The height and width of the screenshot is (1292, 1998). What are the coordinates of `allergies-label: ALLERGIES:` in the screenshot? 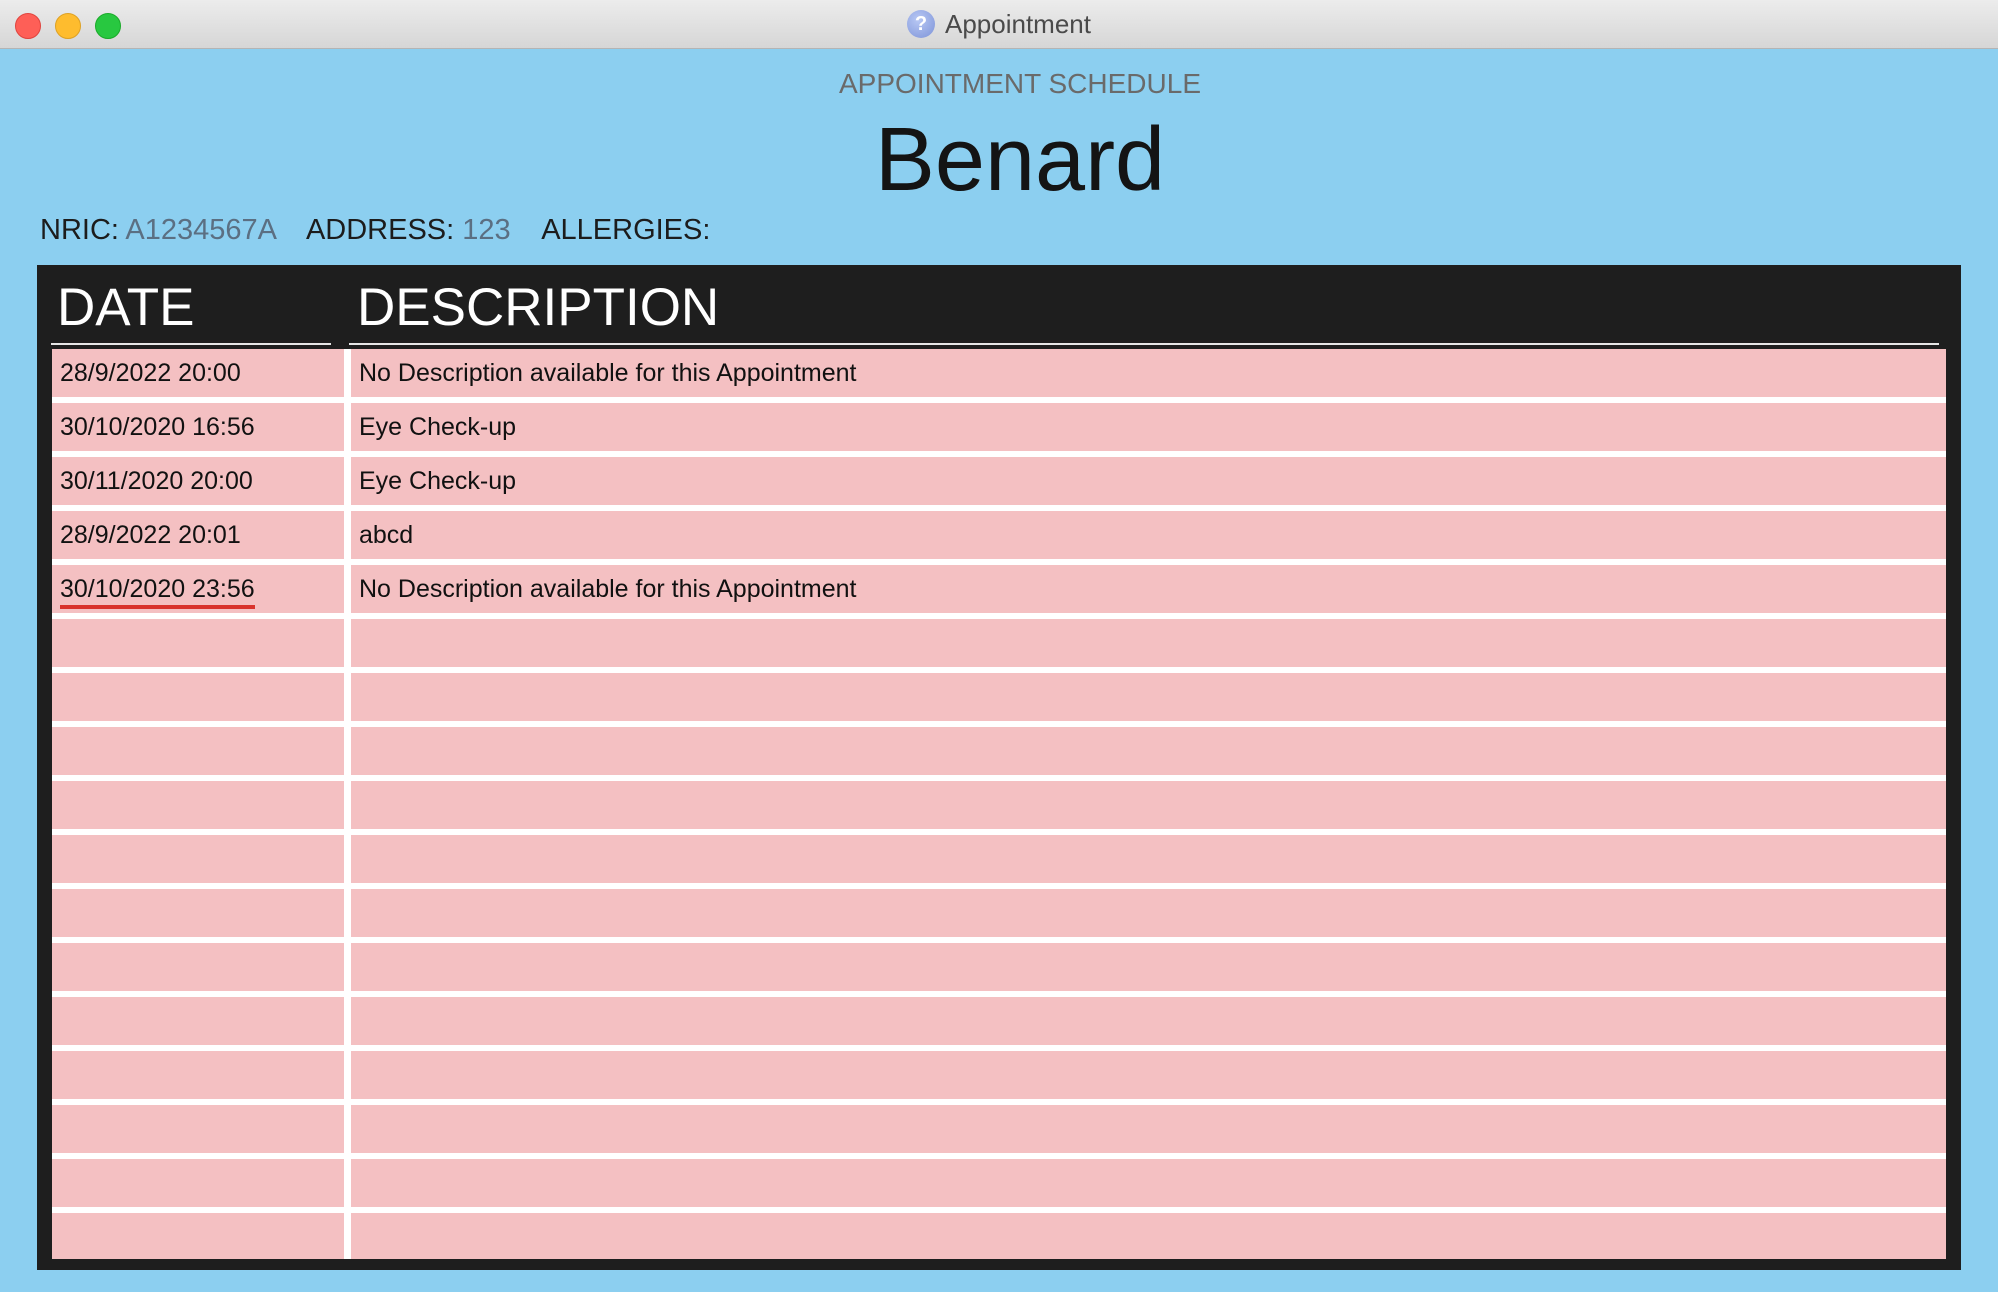 It's located at (626, 230).